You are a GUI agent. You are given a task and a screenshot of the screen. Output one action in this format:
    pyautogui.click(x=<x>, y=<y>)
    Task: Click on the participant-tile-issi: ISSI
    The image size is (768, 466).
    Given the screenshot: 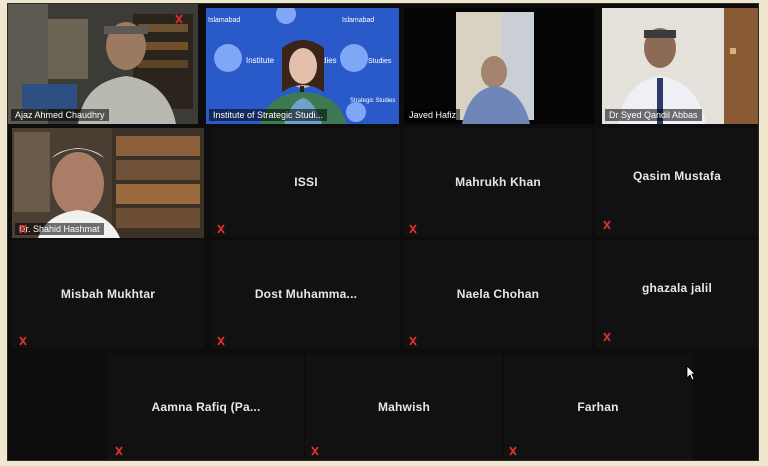 What is the action you would take?
    pyautogui.click(x=306, y=182)
    